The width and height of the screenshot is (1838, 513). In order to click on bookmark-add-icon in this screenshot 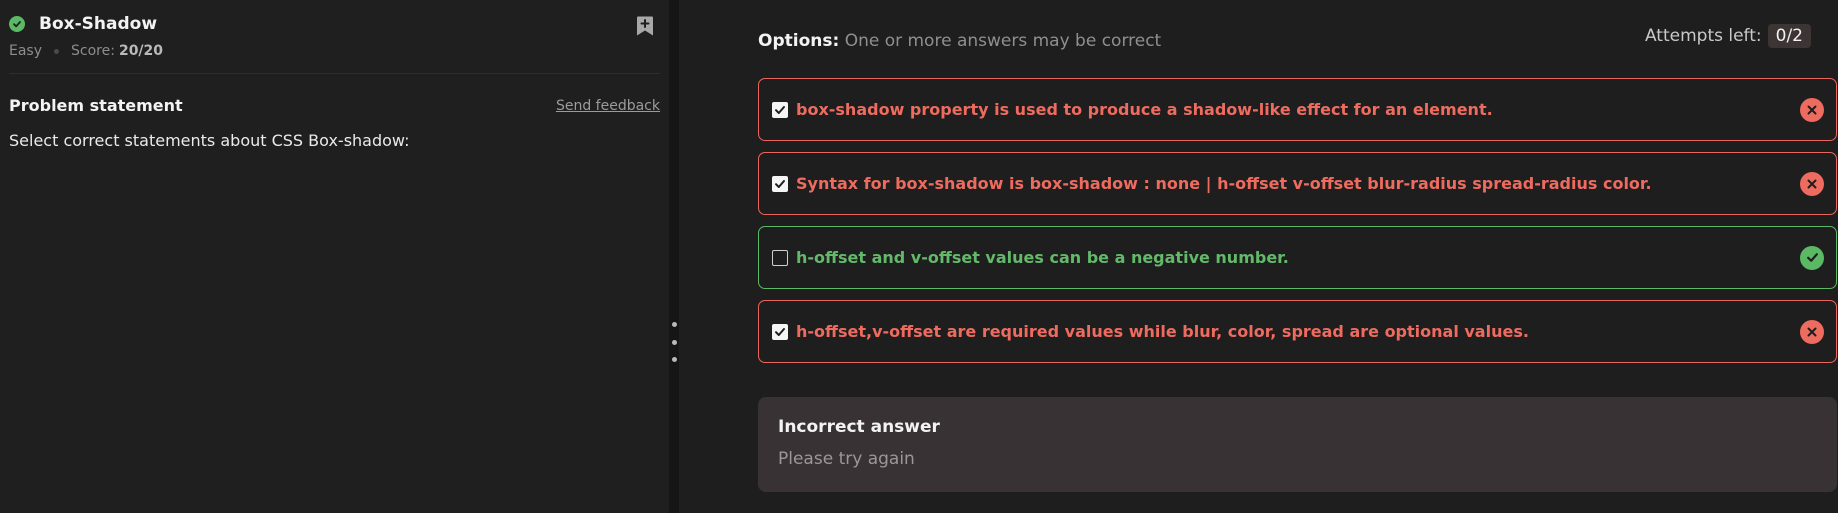, I will do `click(645, 26)`.